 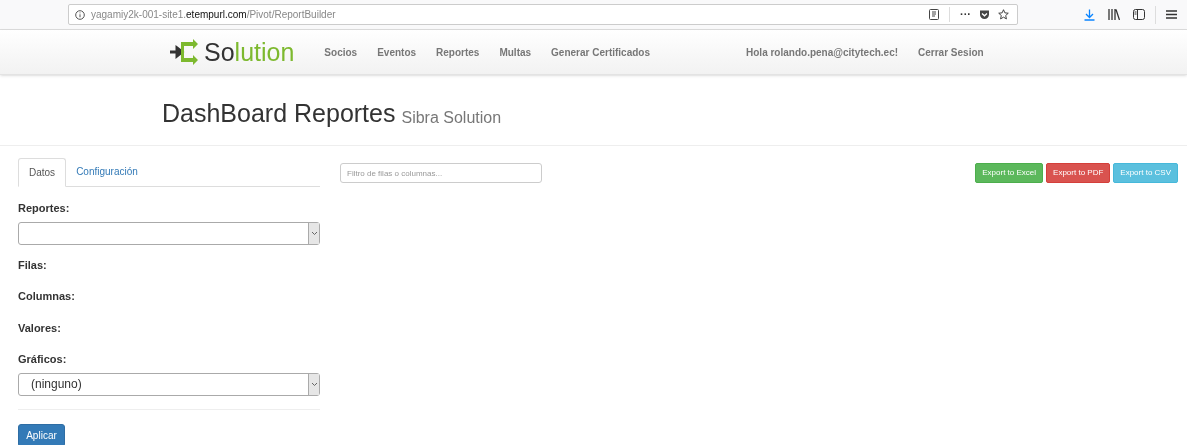 I want to click on reader-view-icon, so click(x=934, y=14).